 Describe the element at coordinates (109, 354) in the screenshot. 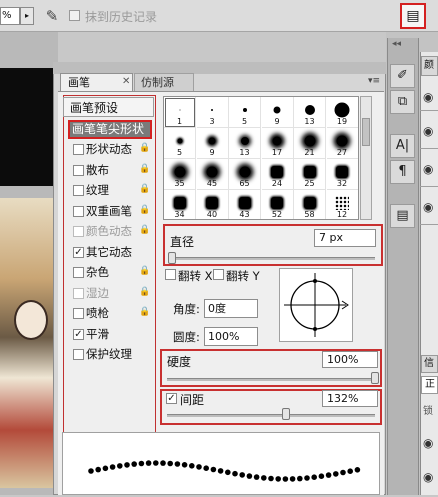

I see `option-label: 保护纹理` at that location.